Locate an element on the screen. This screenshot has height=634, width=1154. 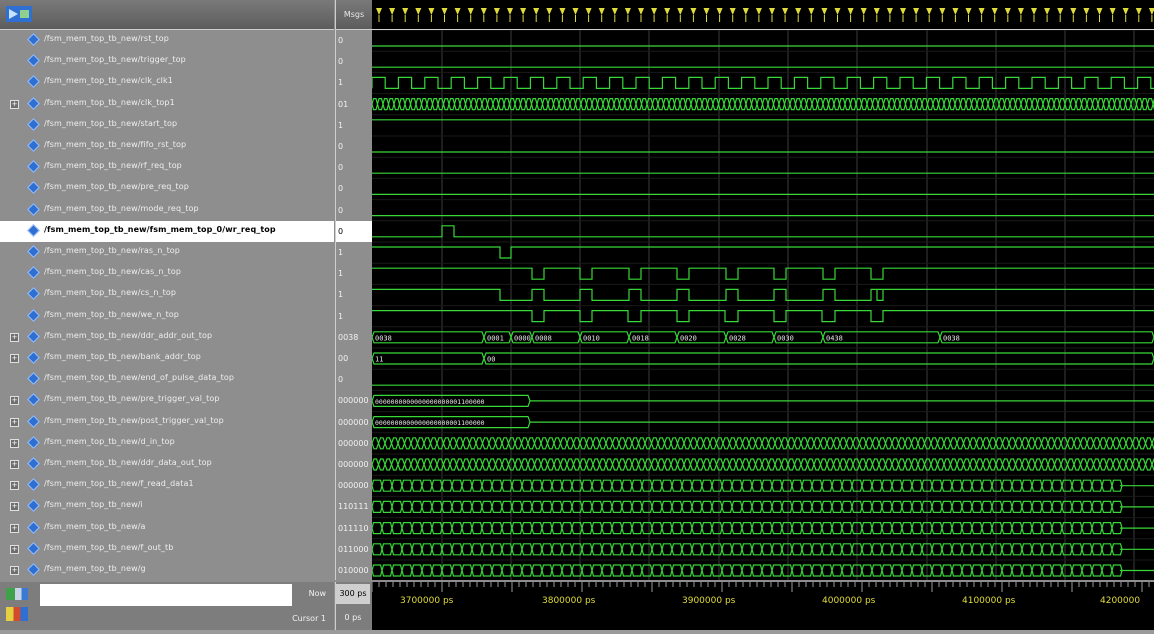
signal-row: /fsm_mem_top_tb_new/fifo_rst_top is located at coordinates (167, 146).